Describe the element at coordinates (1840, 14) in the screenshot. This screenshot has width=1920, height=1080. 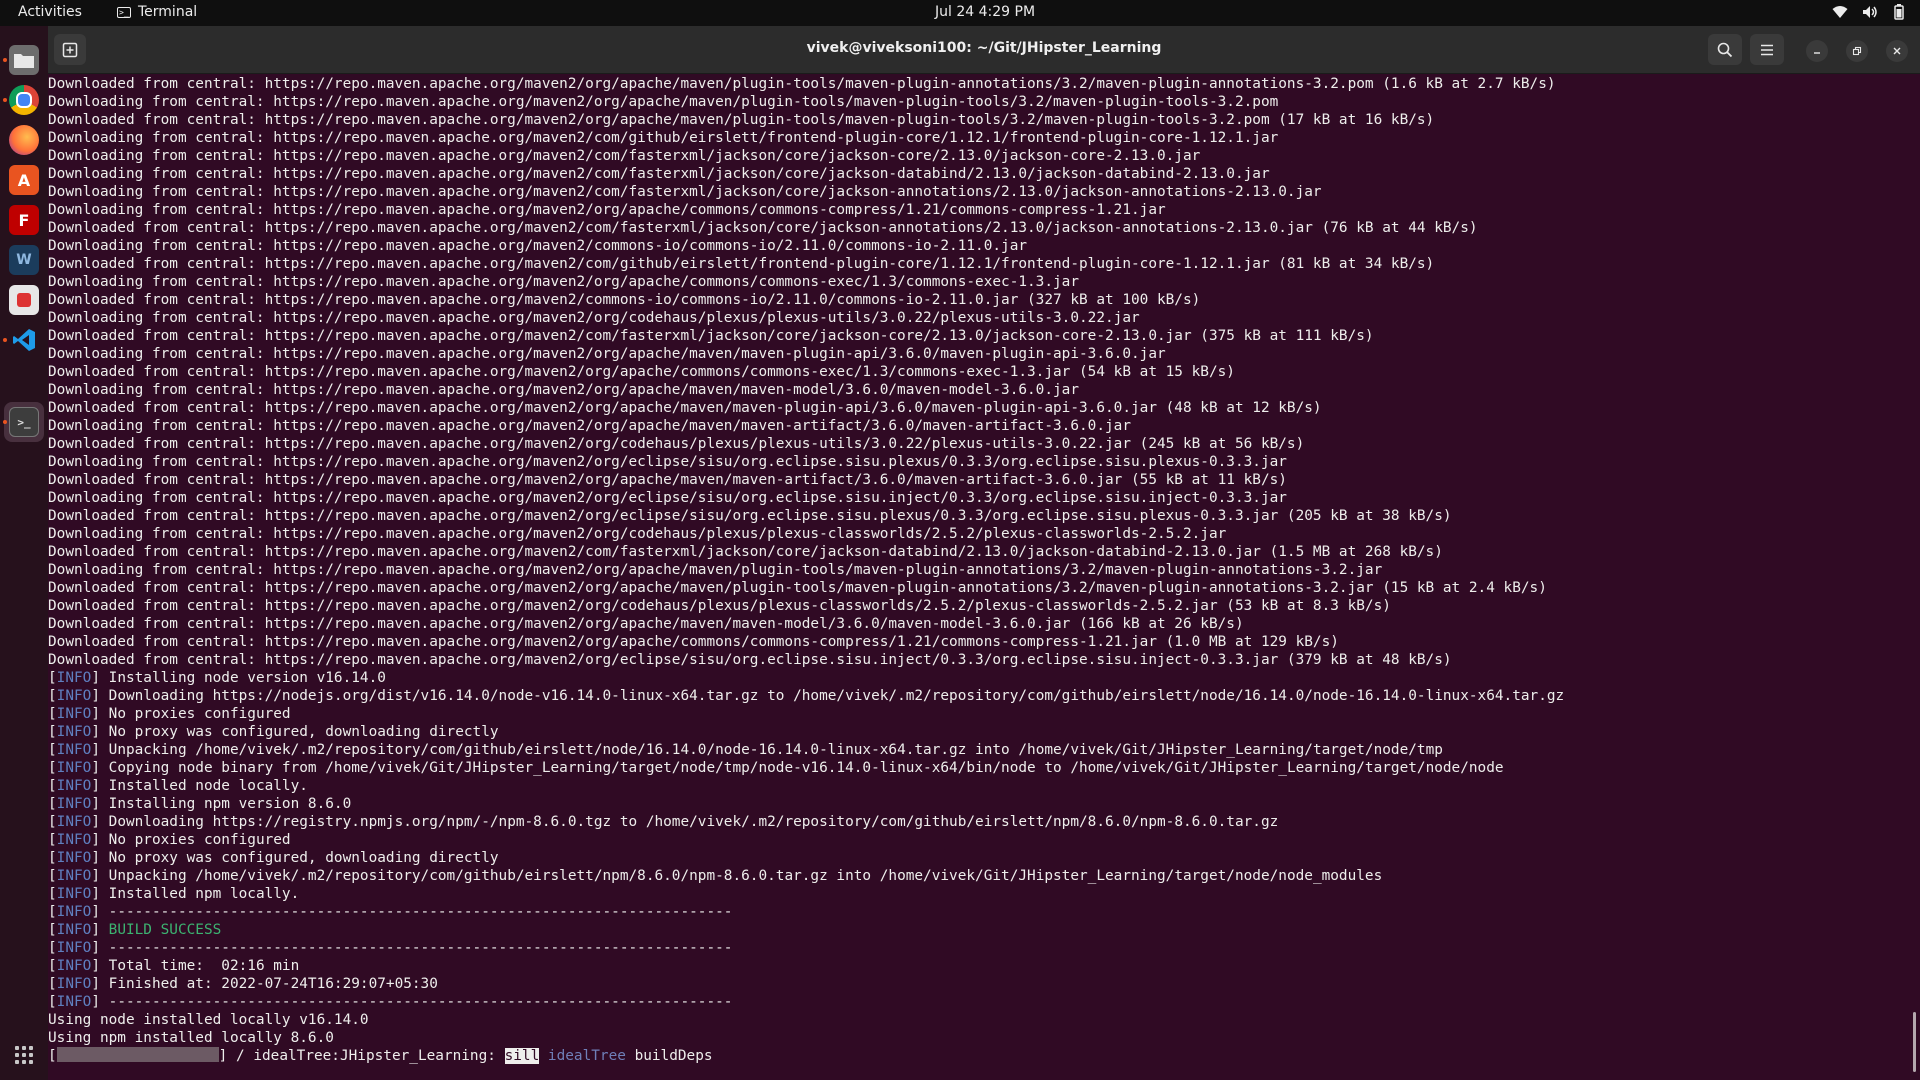
I see `wifi-icon` at that location.